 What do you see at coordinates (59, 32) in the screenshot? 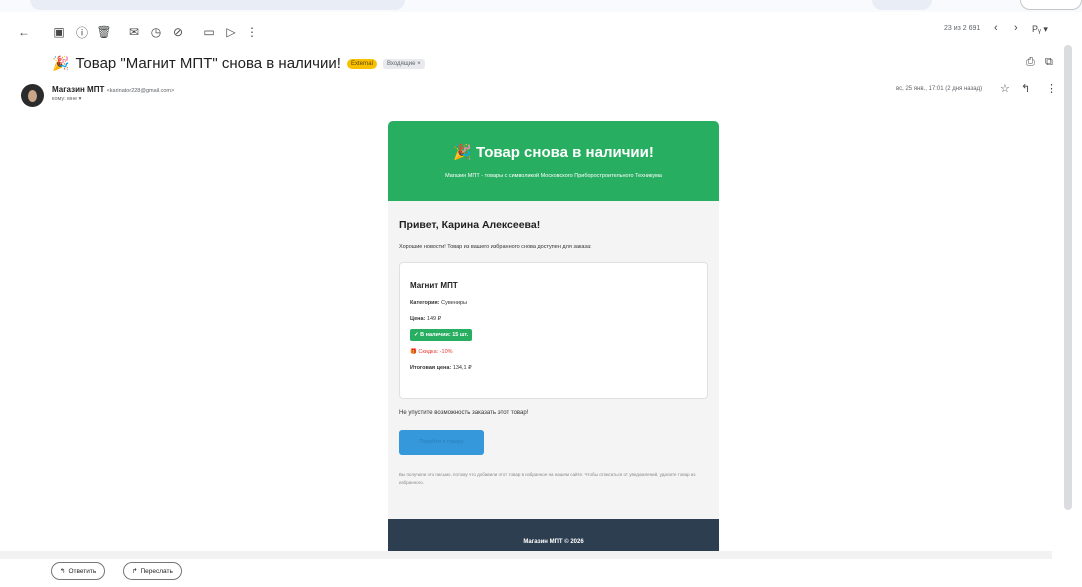
I see `archive-icon: ▣` at bounding box center [59, 32].